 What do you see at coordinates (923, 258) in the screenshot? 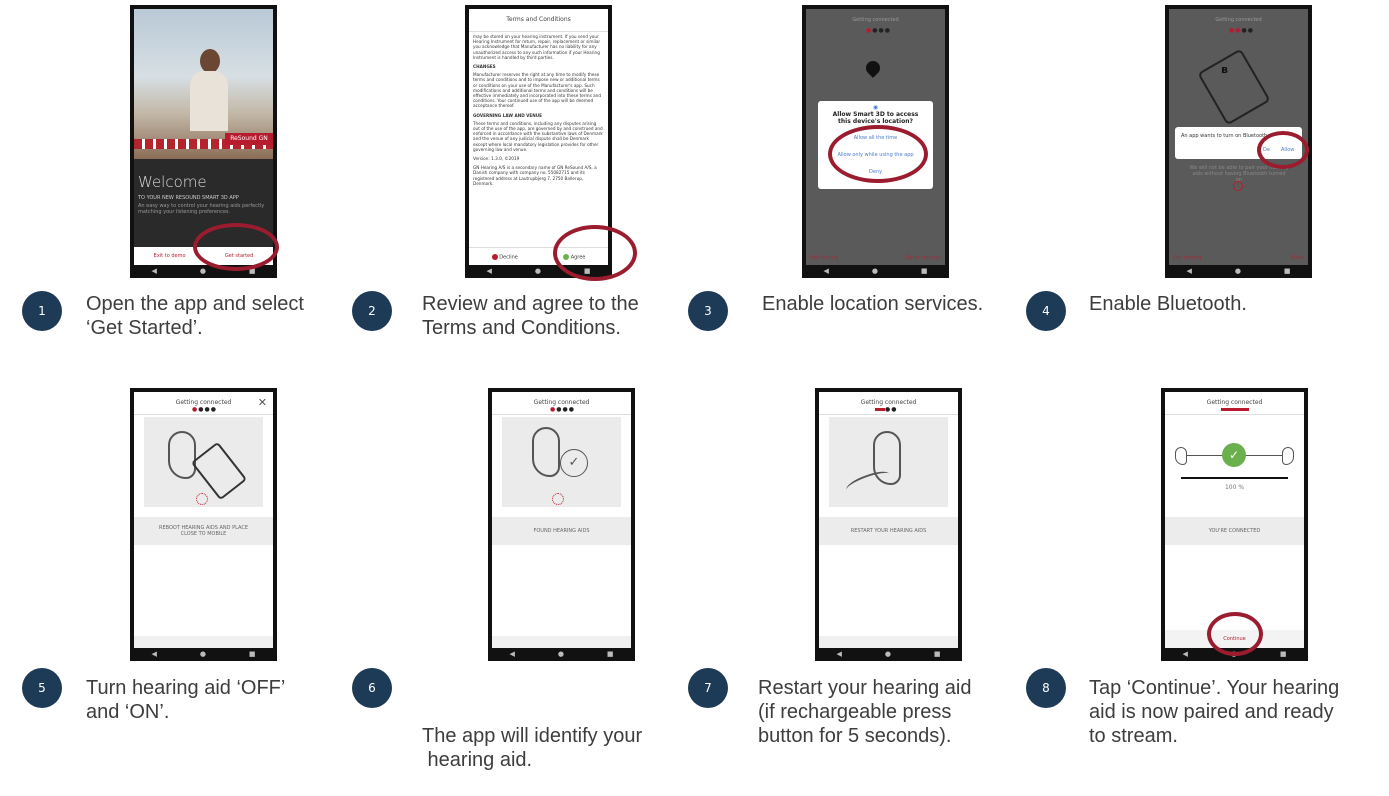
I see `go-to-settings-link: Go to settings` at bounding box center [923, 258].